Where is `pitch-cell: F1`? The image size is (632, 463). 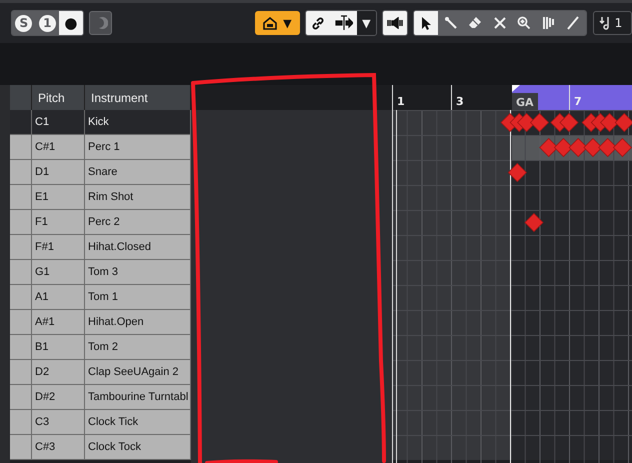 pitch-cell: F1 is located at coordinates (58, 222).